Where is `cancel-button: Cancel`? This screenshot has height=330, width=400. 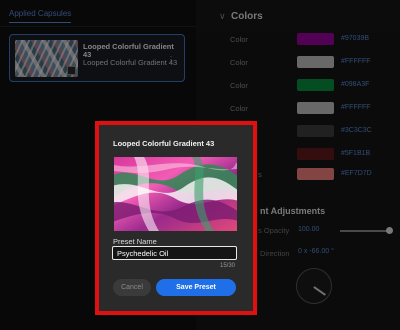 cancel-button: Cancel is located at coordinates (132, 287).